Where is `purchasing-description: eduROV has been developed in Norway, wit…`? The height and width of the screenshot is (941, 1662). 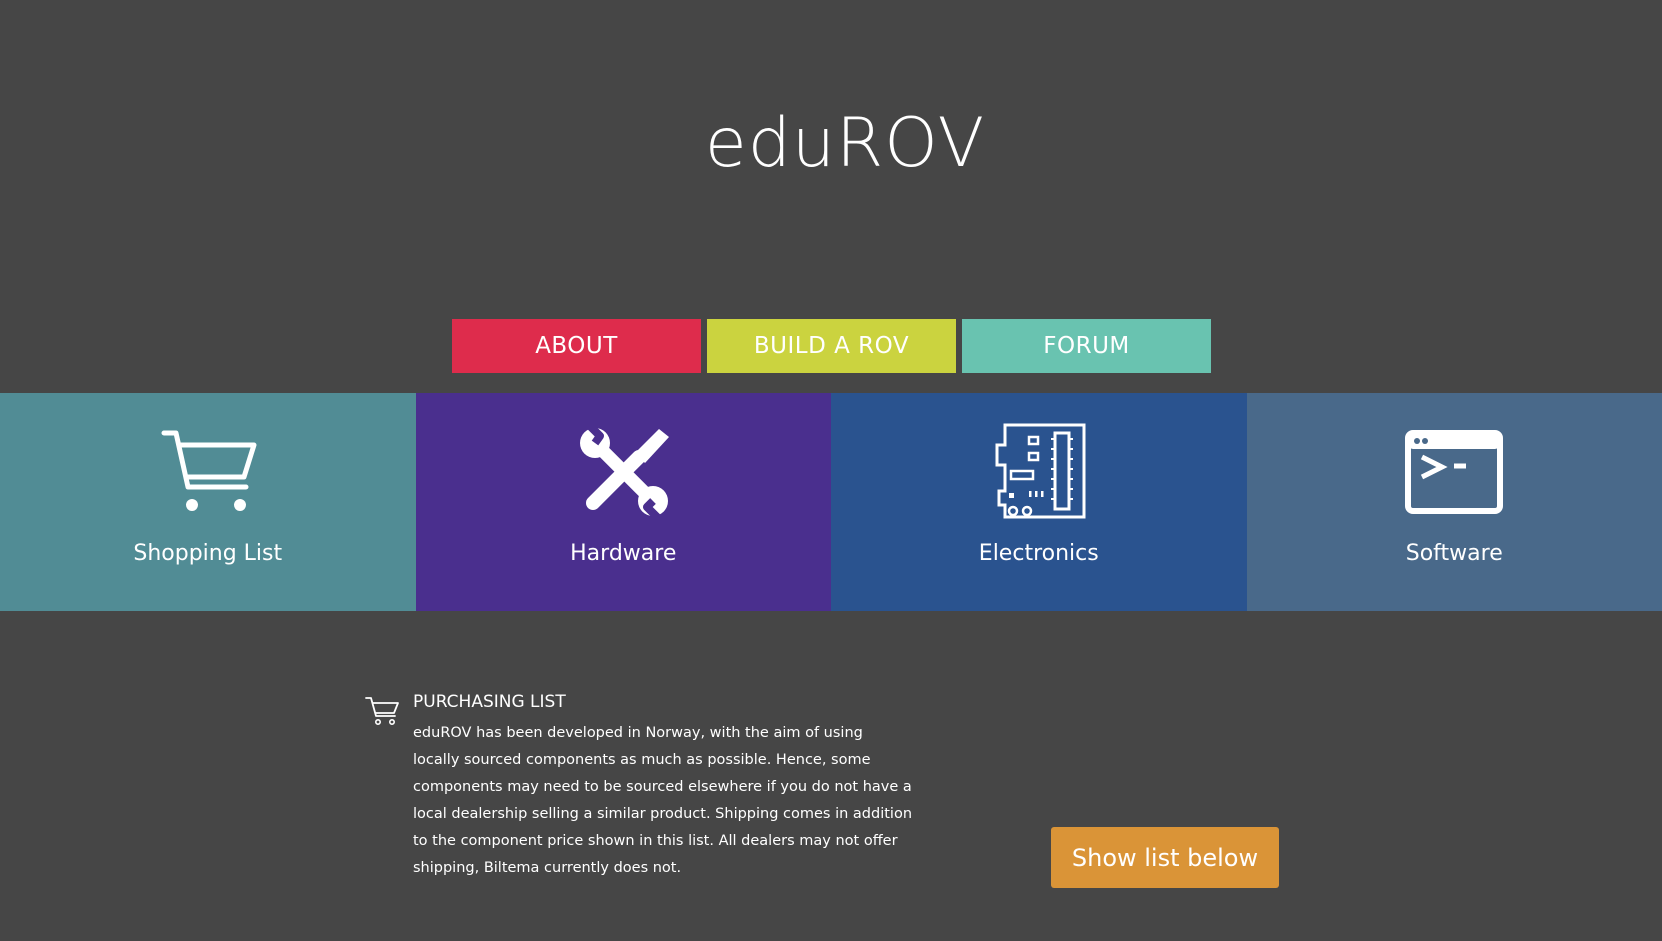
purchasing-description: eduROV has been developed in Norway, wit… is located at coordinates (663, 800).